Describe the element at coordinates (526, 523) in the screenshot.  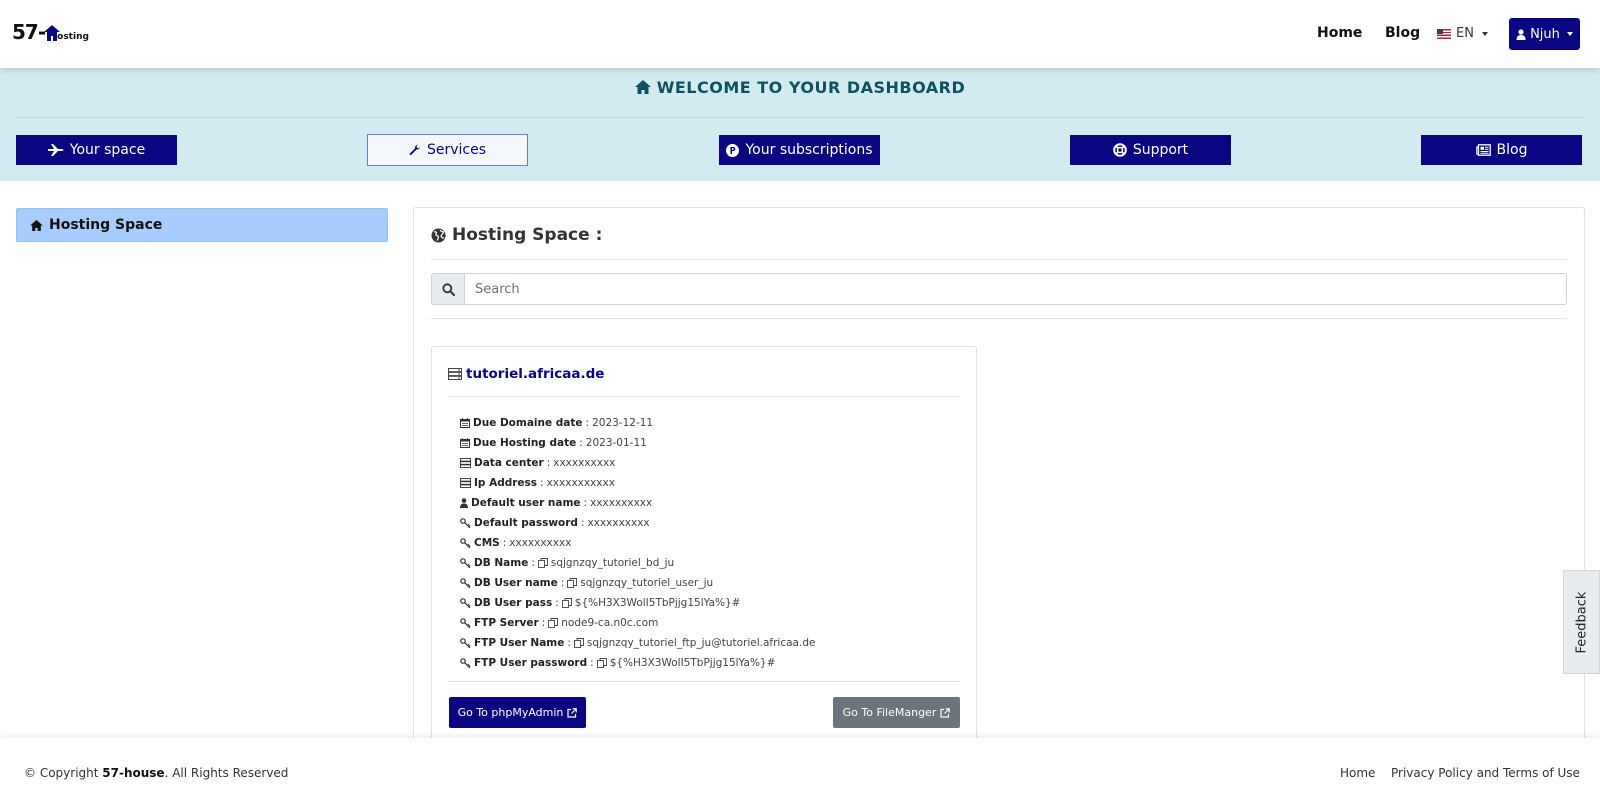
I see `info-label: Default password` at that location.